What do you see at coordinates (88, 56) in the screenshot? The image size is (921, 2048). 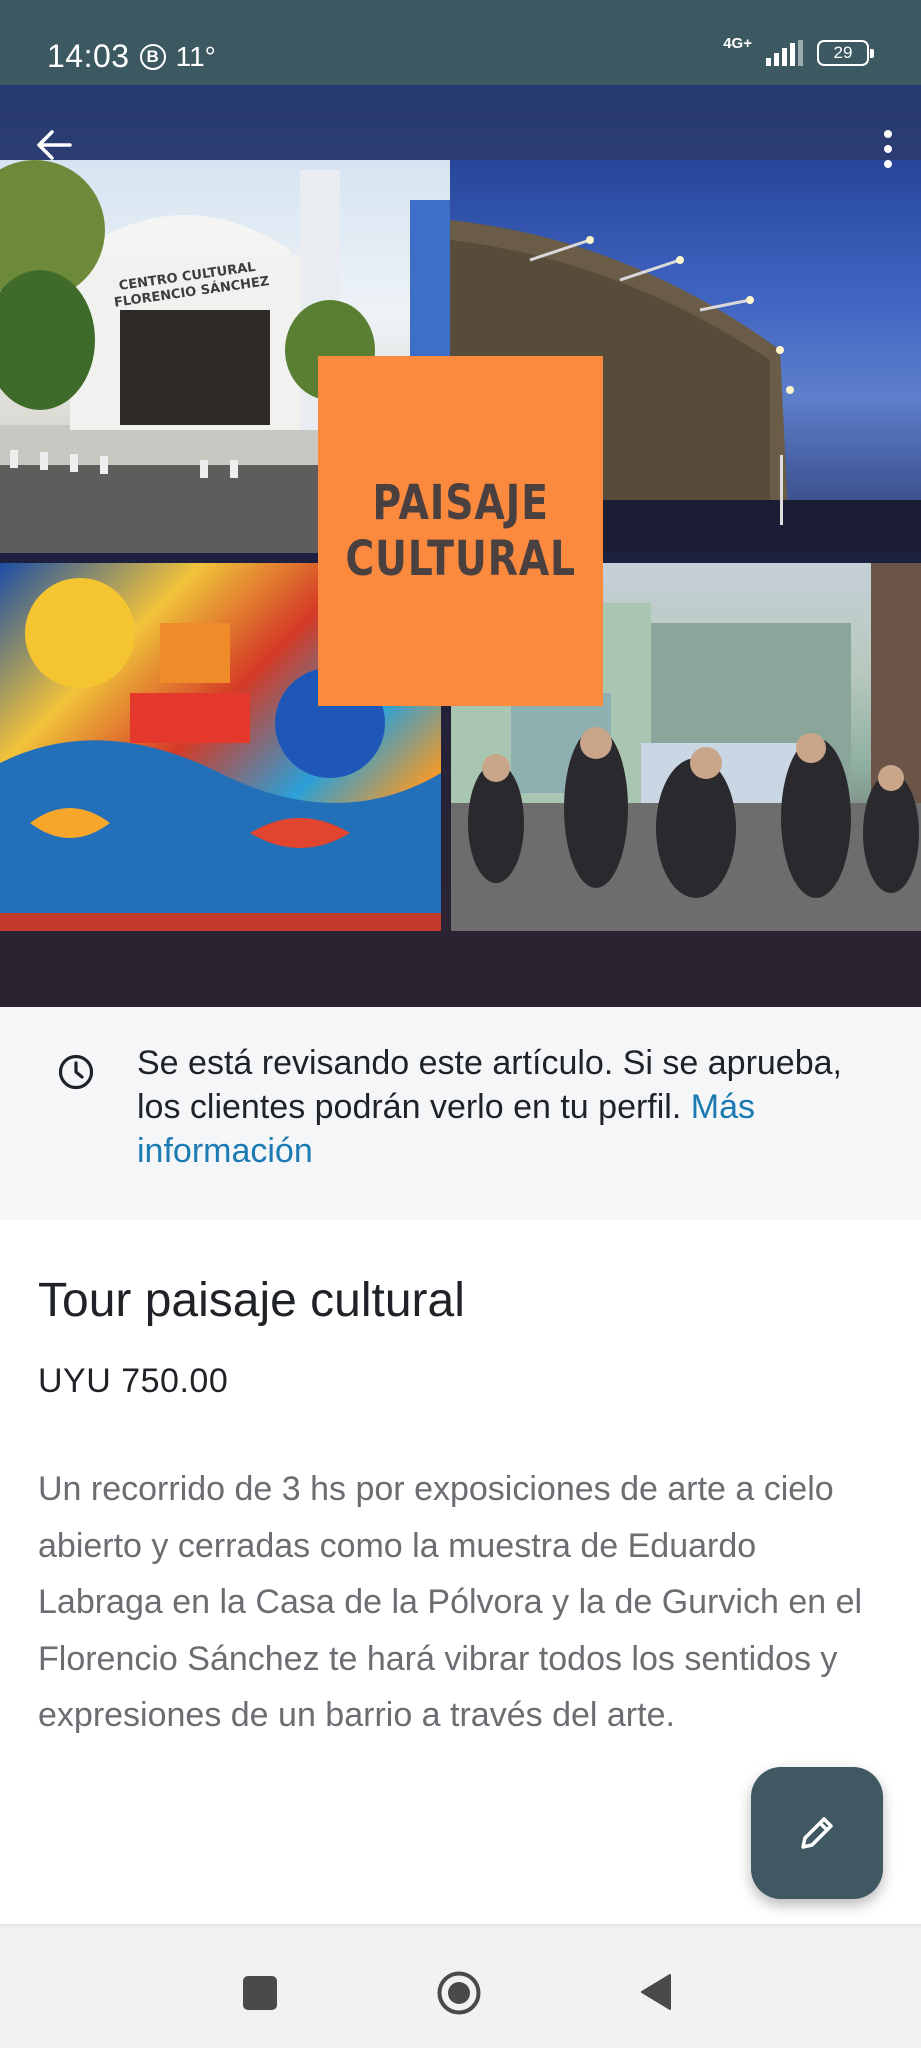 I see `status-time: 14:03` at bounding box center [88, 56].